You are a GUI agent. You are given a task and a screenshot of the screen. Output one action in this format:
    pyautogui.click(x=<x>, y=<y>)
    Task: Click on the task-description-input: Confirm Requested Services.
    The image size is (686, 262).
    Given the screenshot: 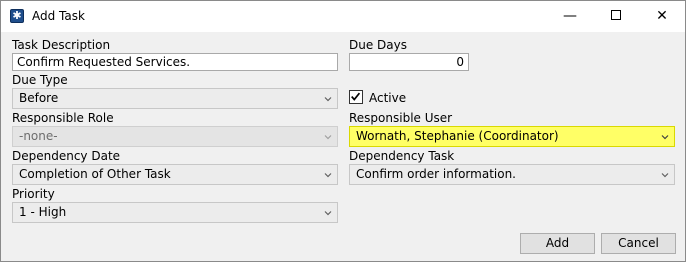 What is the action you would take?
    pyautogui.click(x=175, y=62)
    